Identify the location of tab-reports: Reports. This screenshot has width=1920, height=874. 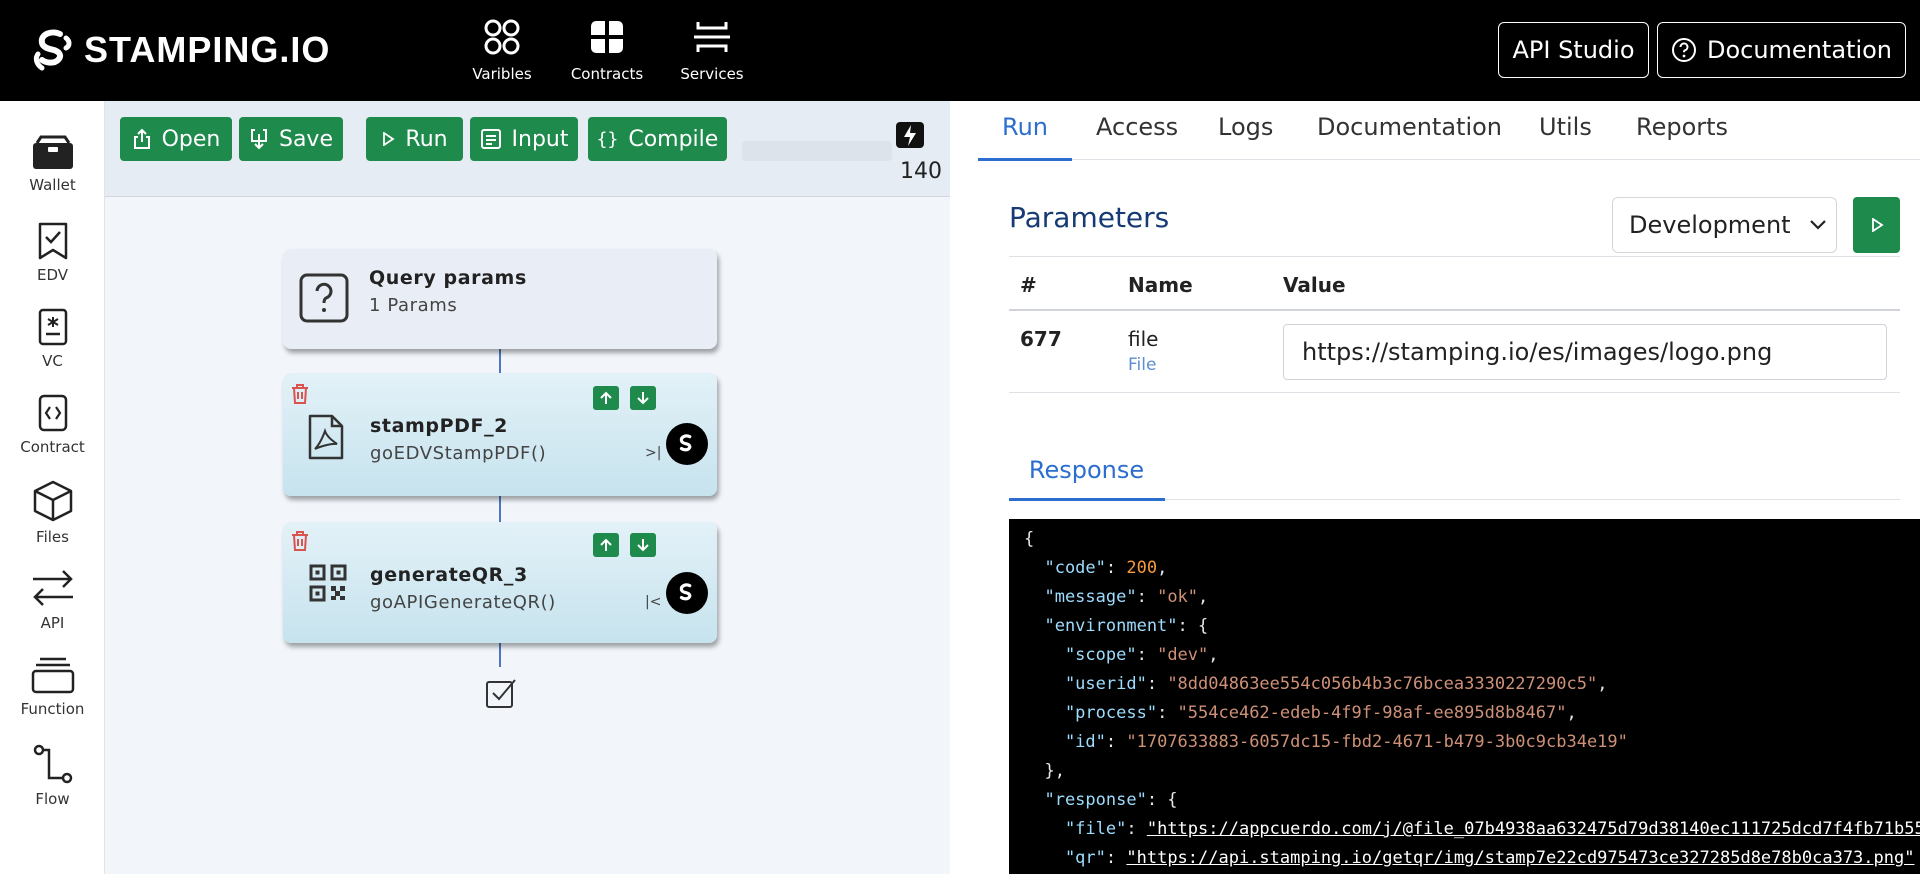
(1682, 127).